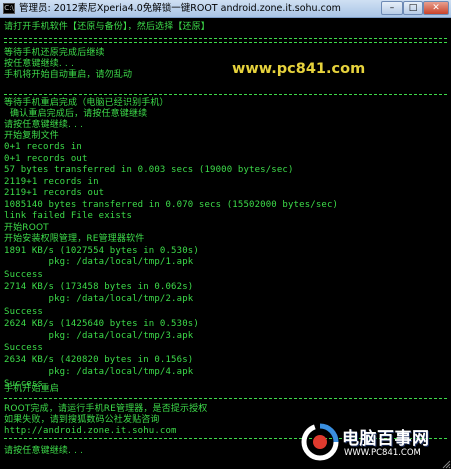 The height and width of the screenshot is (469, 451). Describe the element at coordinates (31, 136) in the screenshot. I see `console-line: 开始复制文件` at that location.